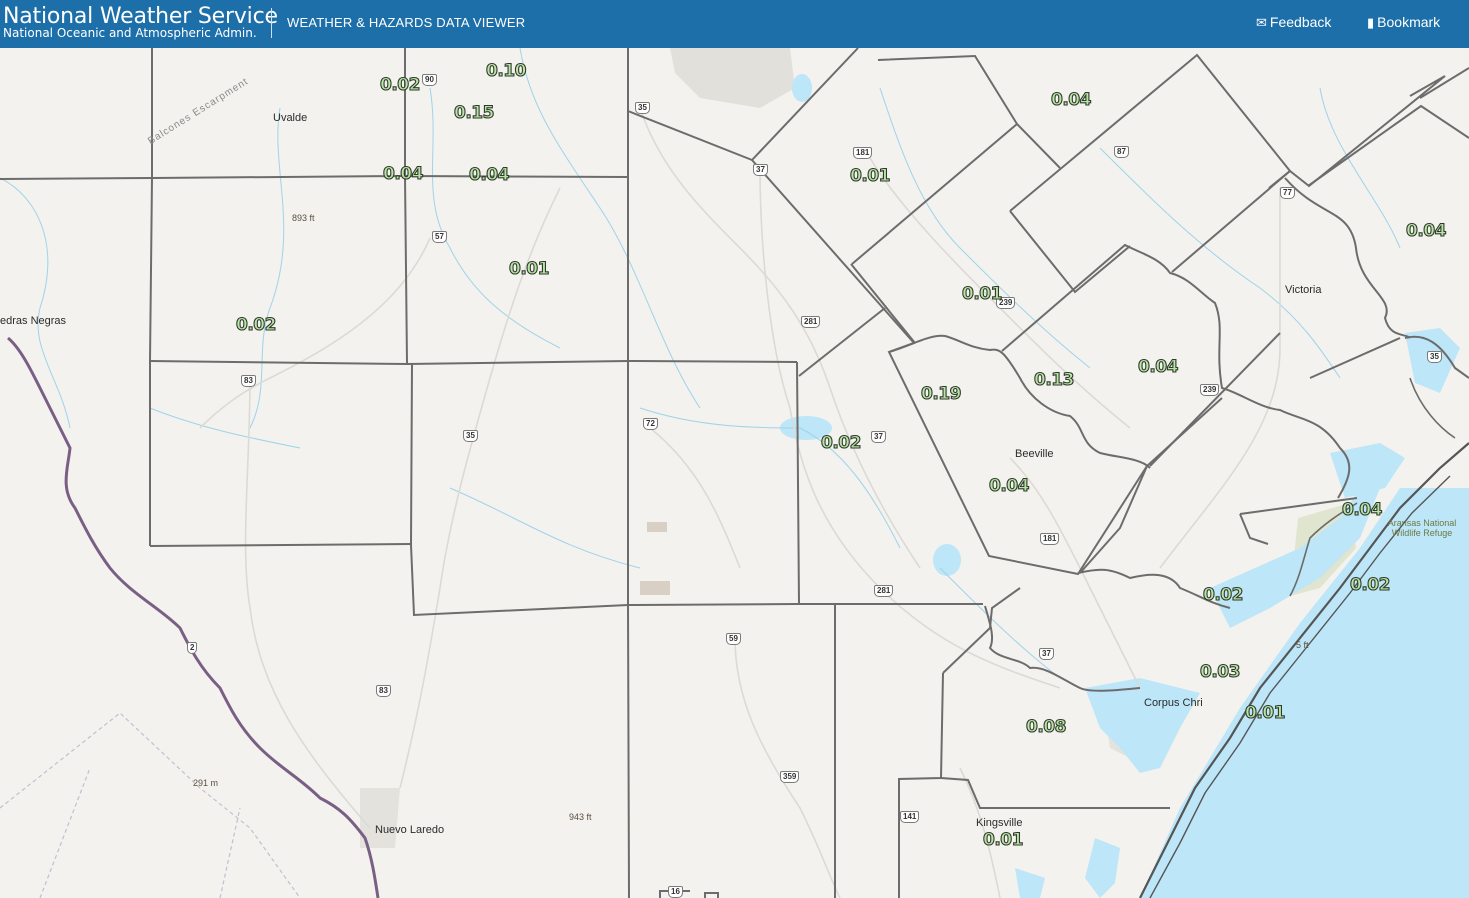 The width and height of the screenshot is (1469, 898). I want to click on route-shield: 90, so click(429, 80).